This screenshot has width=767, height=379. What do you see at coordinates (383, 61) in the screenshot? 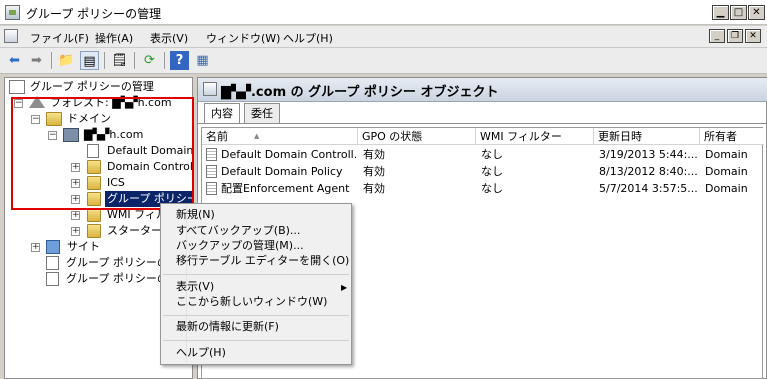
I see `toolbar: ⬅ ➡ 📁 ▤ 🗒 ⟳ ? ▦` at bounding box center [383, 61].